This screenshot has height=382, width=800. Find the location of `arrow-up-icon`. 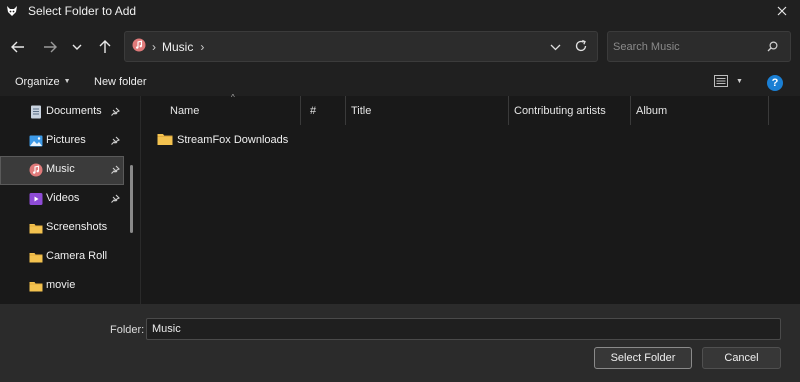

arrow-up-icon is located at coordinates (105, 46).